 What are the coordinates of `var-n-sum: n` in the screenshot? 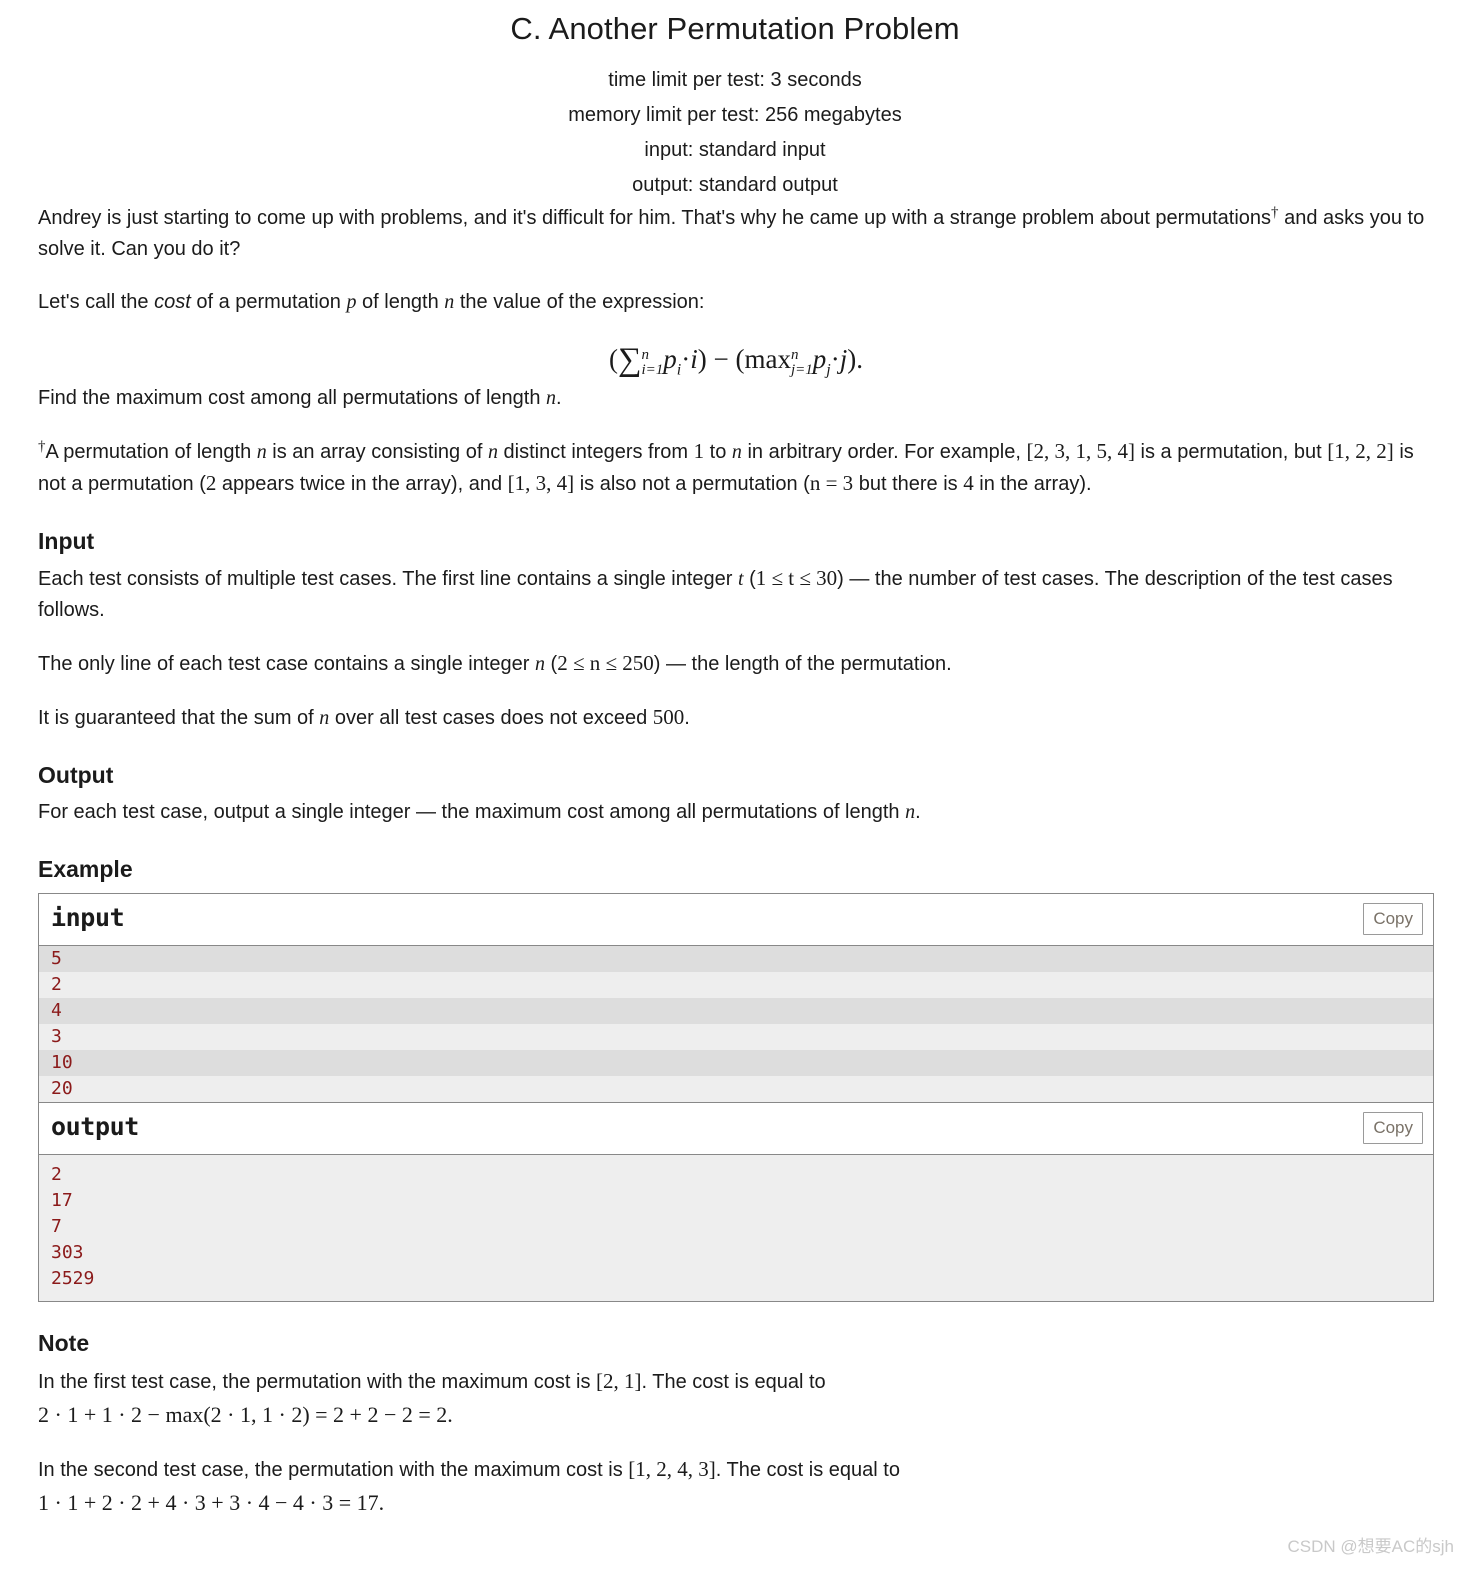 It's located at (324, 717).